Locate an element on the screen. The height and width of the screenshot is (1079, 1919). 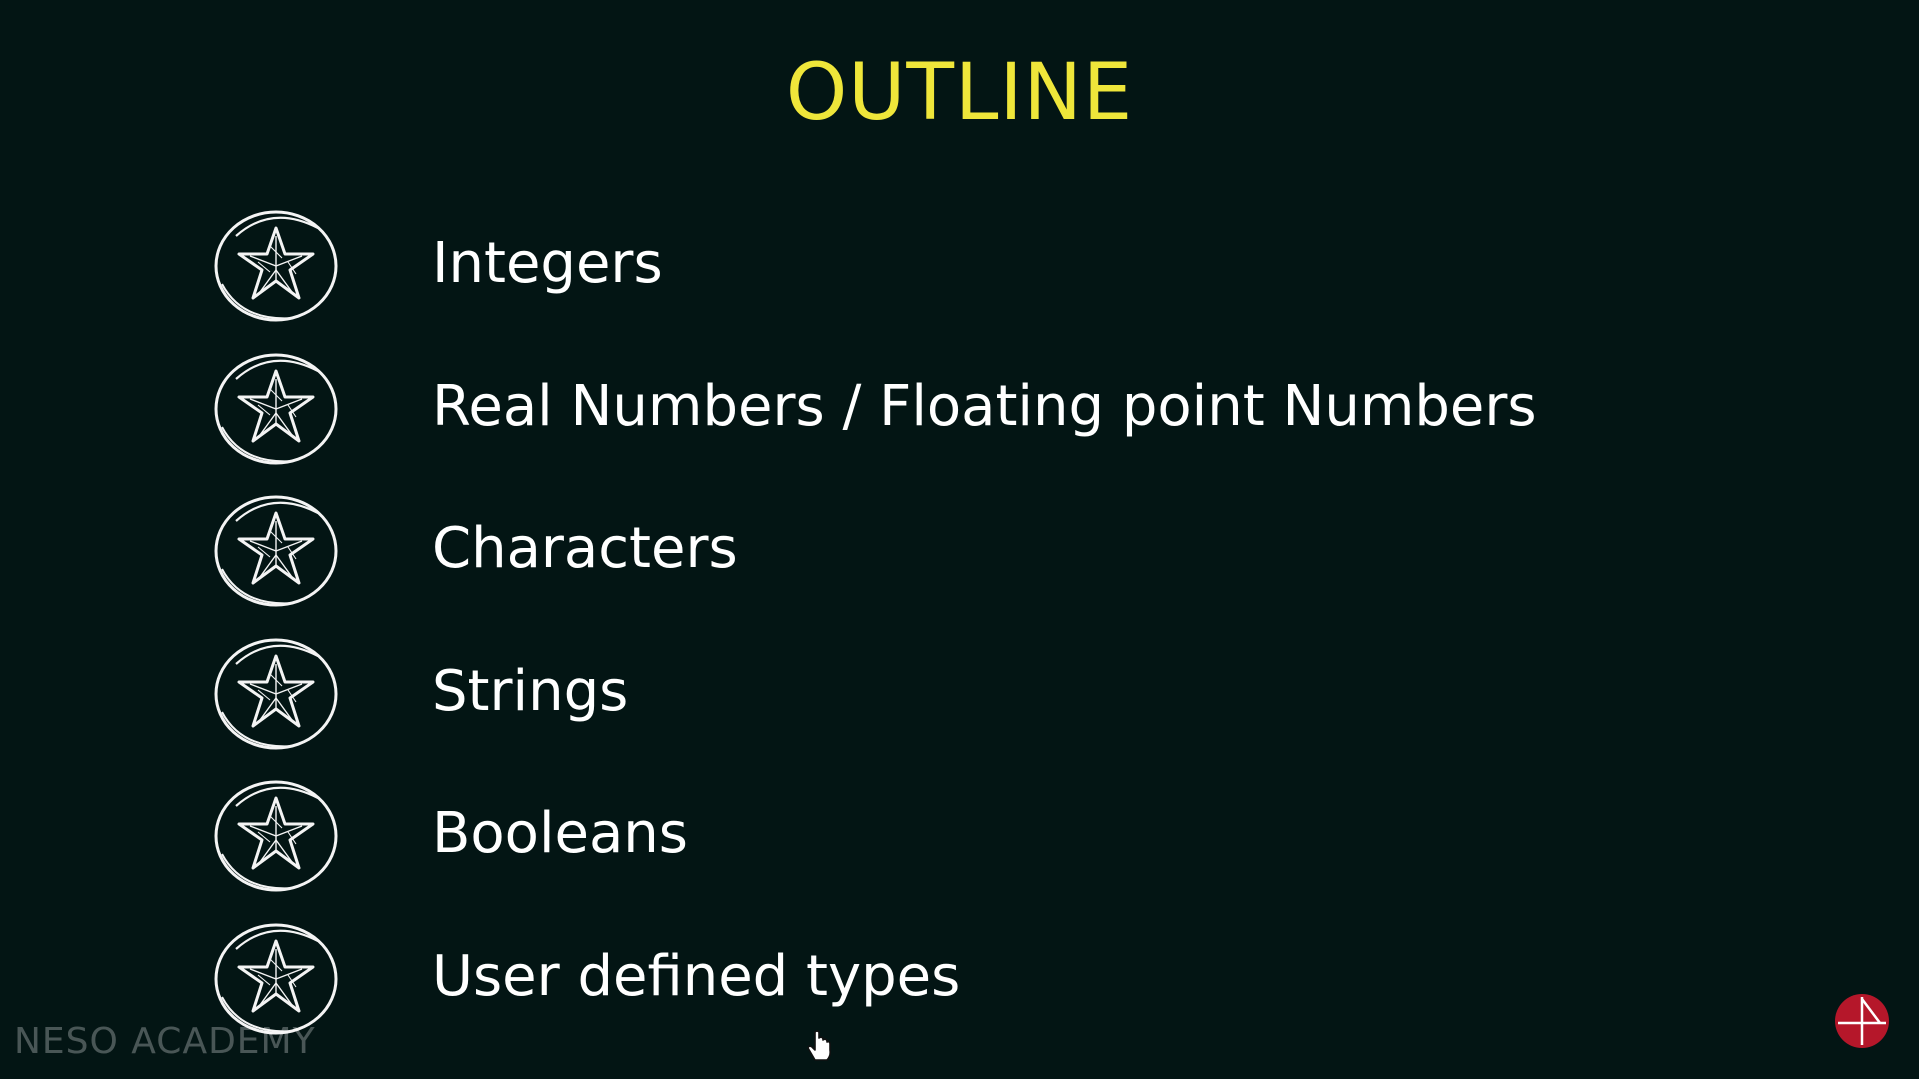
list-item: Strings is located at coordinates (962, 705).